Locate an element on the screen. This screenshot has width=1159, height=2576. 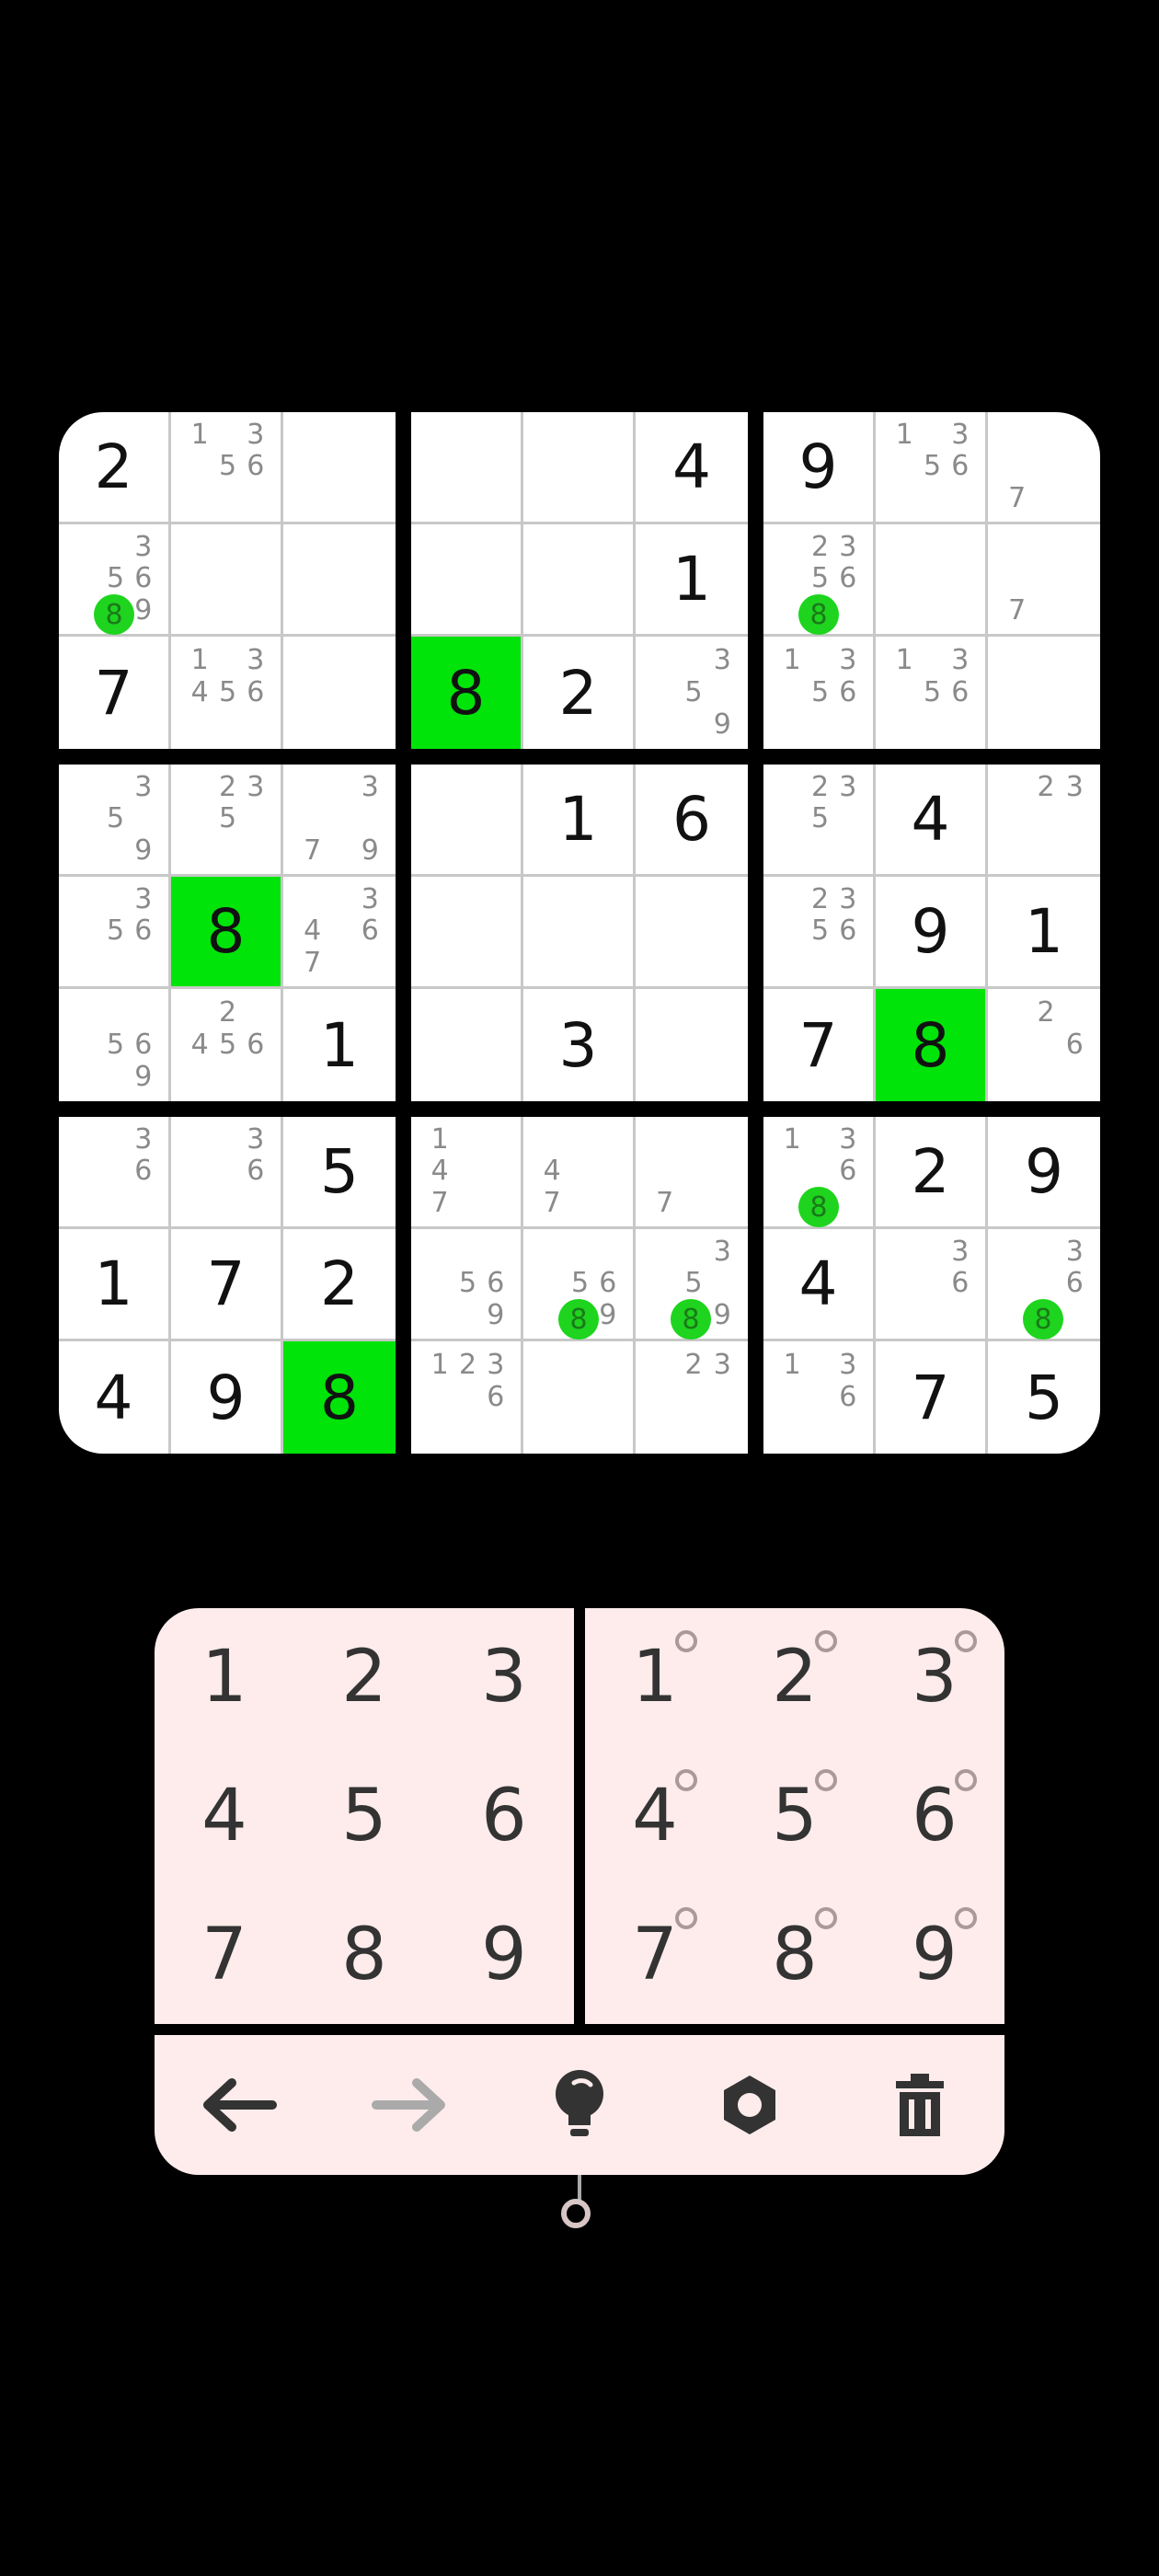
redo-button is located at coordinates (409, 2105).